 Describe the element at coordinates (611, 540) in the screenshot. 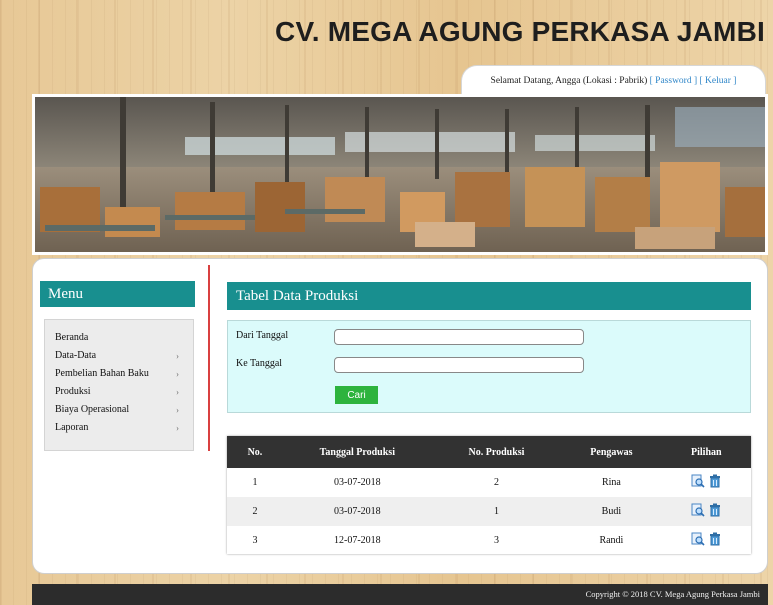

I see `cell-pengawas: Randi` at that location.